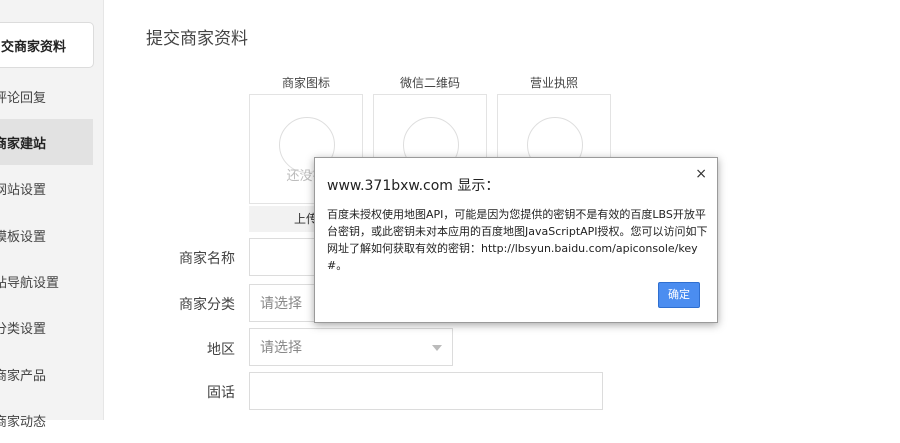 The height and width of the screenshot is (443, 900). Describe the element at coordinates (351, 347) in the screenshot. I see `region-select: 请选择` at that location.